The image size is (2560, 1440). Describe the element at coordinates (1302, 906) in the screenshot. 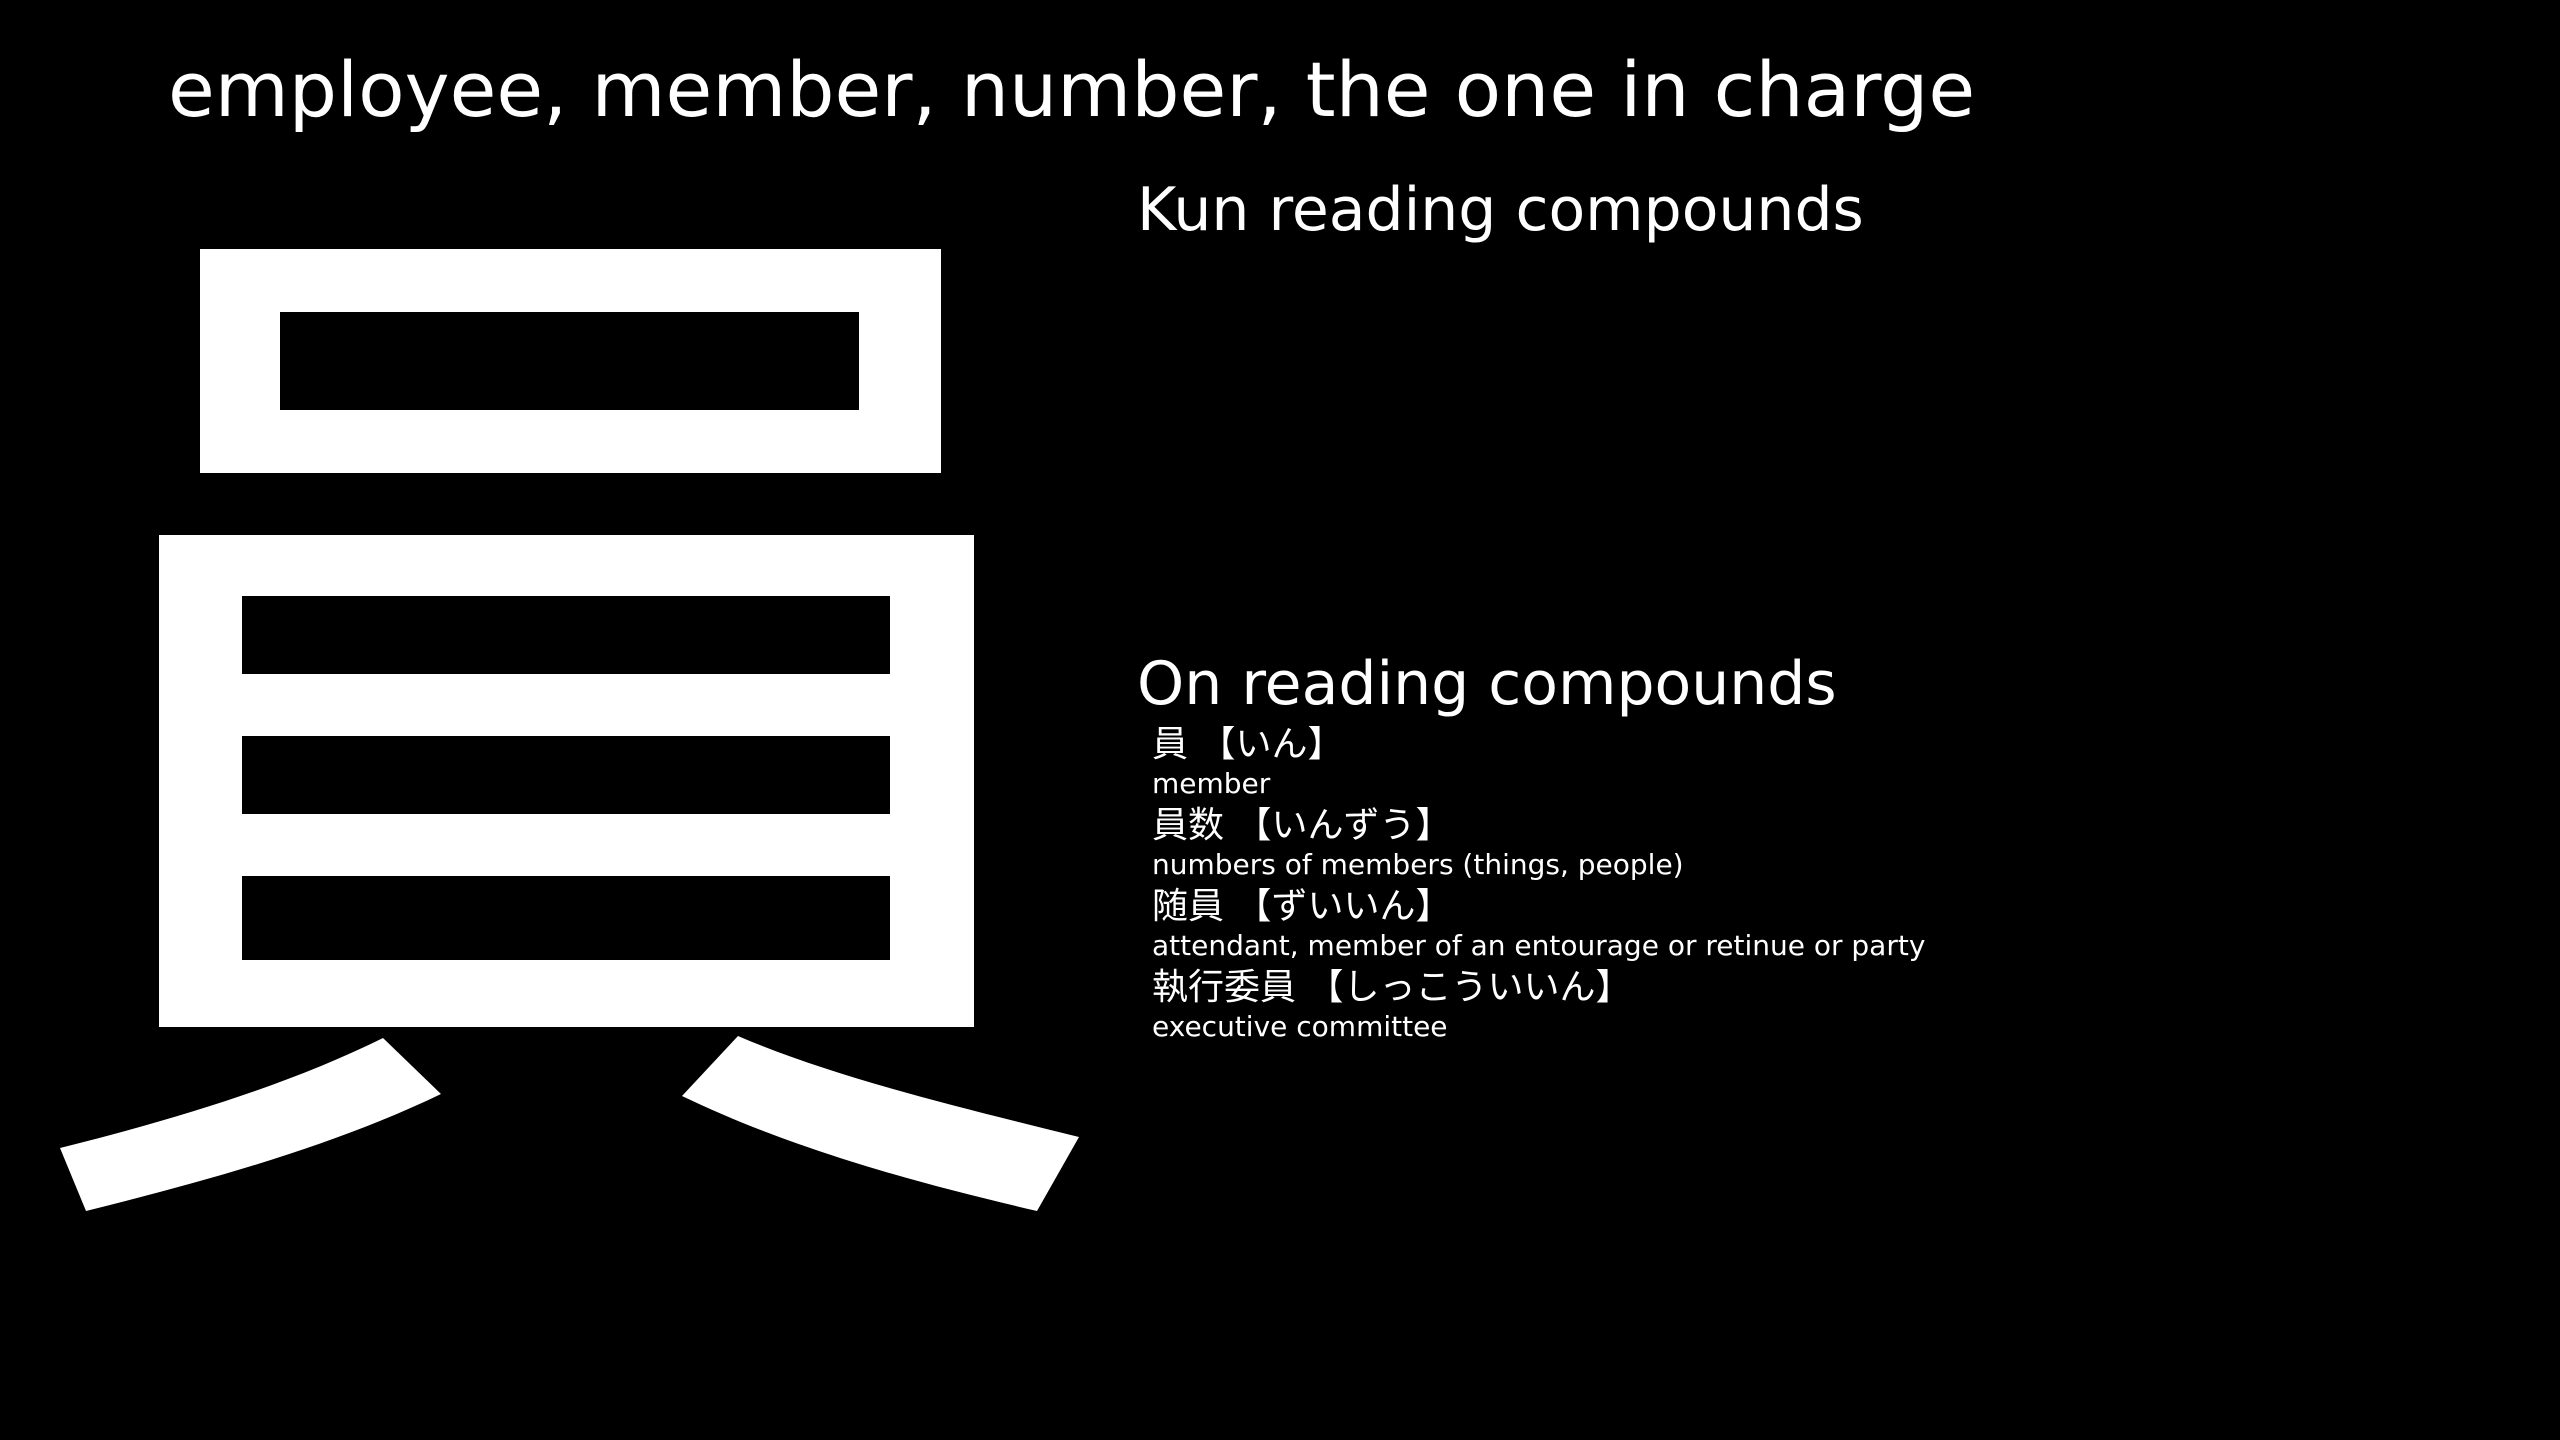

I see `compound-term: 随員 【ずいいん】` at that location.